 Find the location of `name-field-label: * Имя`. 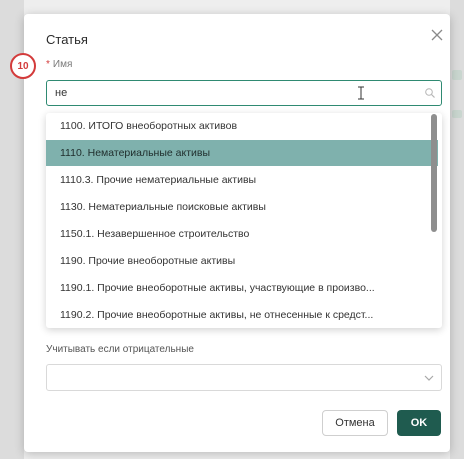

name-field-label: * Имя is located at coordinates (59, 64).